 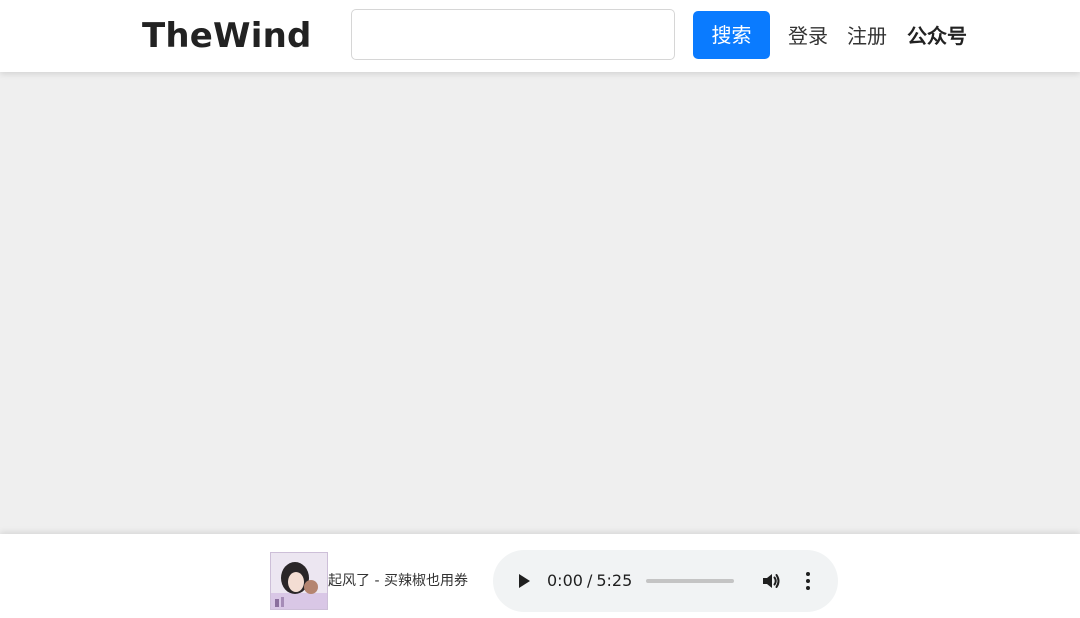 I want to click on current-time: 0:00, so click(x=565, y=580).